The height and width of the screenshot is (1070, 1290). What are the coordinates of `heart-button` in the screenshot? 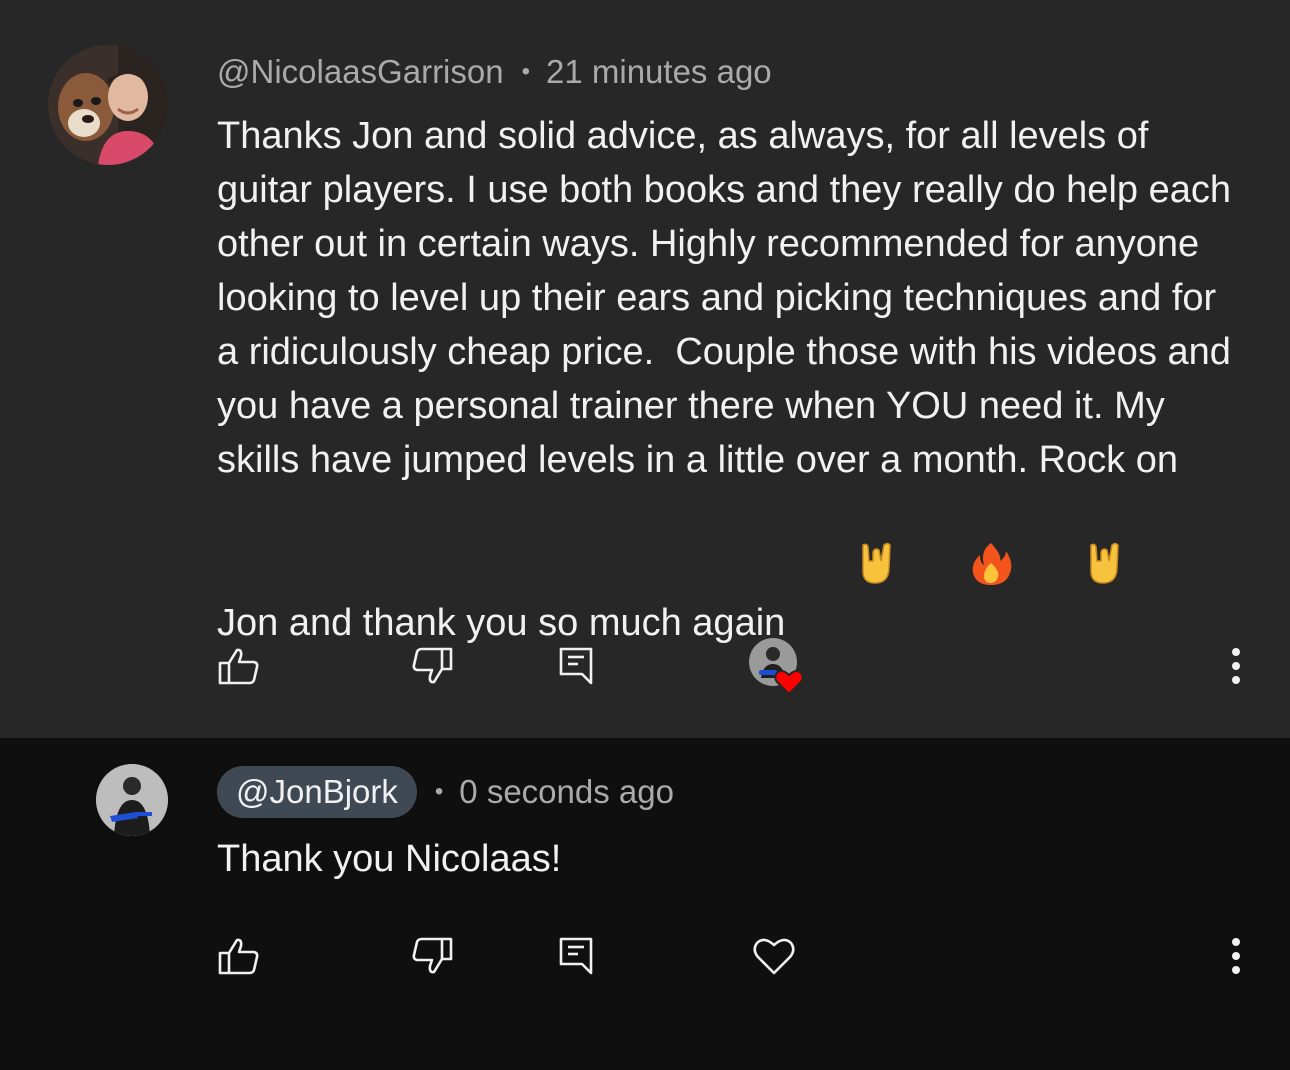 It's located at (774, 956).